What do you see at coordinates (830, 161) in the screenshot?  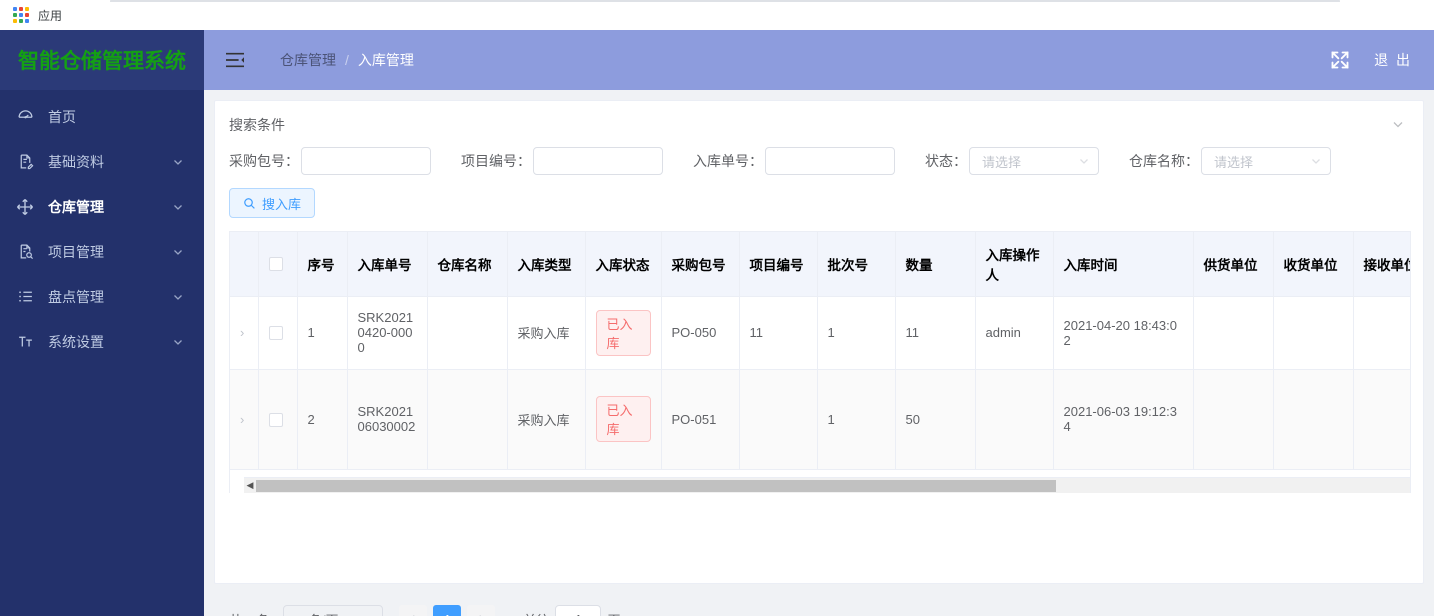 I see `inbound-order-no-input` at bounding box center [830, 161].